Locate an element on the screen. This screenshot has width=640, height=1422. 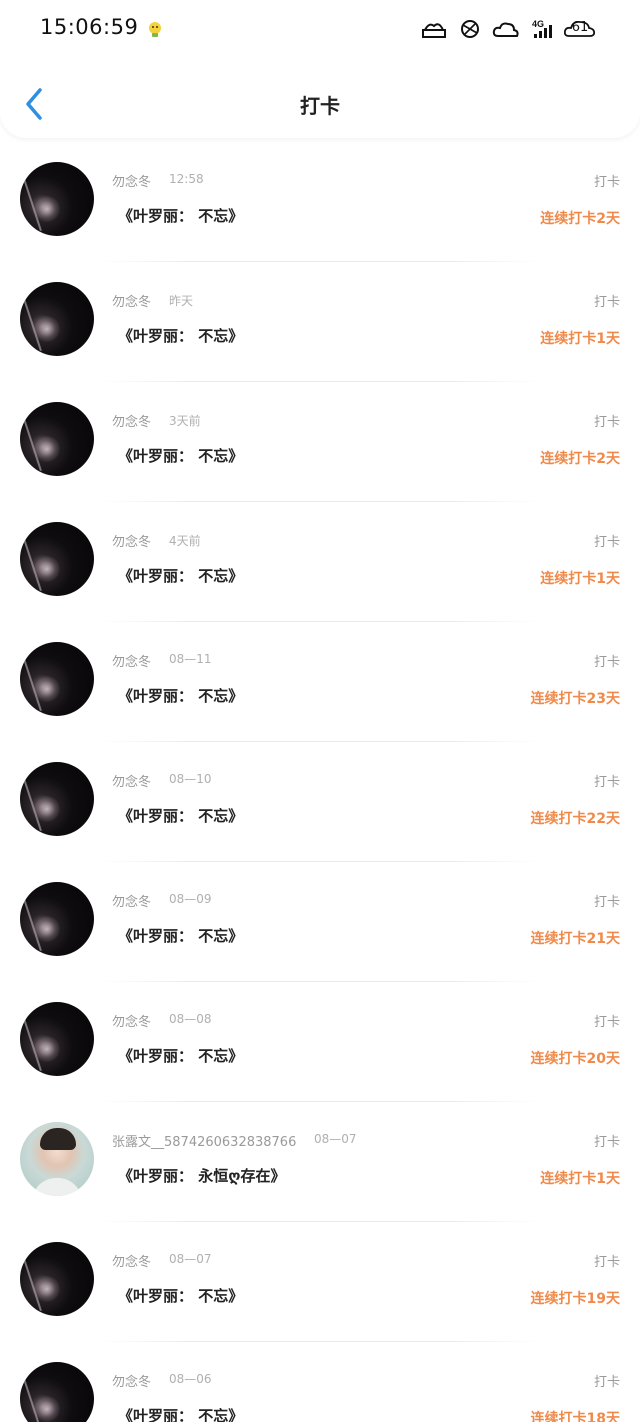
signal-icon: 4G is located at coordinates (542, 28).